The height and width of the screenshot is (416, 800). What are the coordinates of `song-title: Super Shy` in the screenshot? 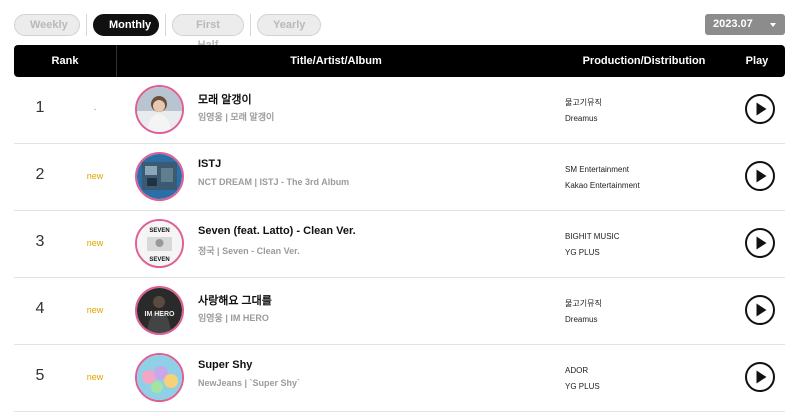 It's located at (225, 365).